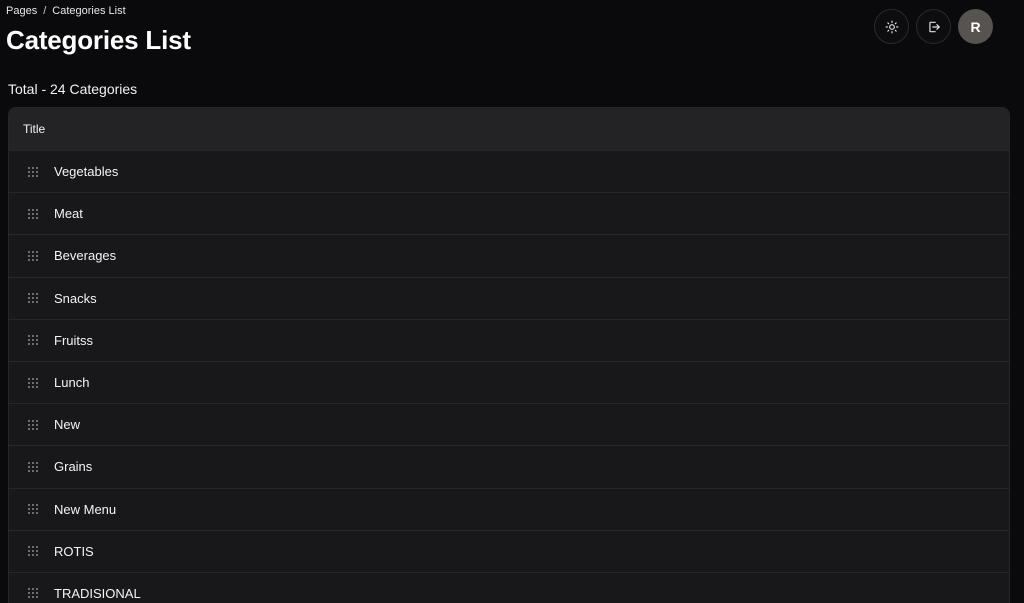 This screenshot has height=603, width=1024. I want to click on sun-icon, so click(891, 26).